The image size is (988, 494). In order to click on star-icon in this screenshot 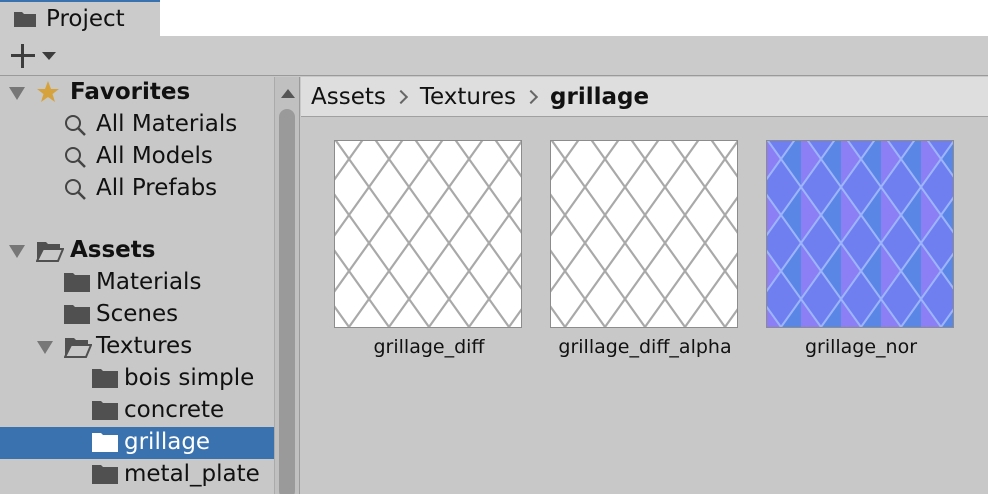, I will do `click(48, 91)`.